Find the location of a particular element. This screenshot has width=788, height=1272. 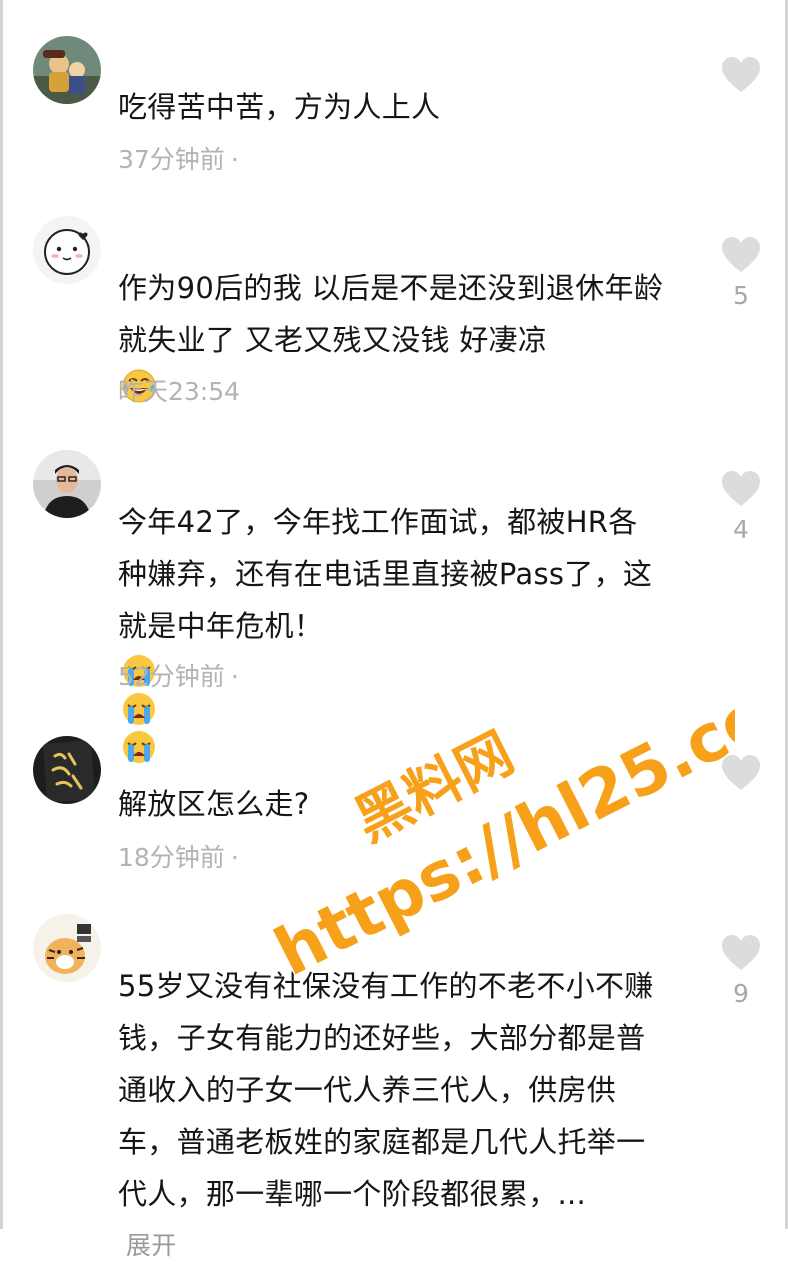

comment-line: 通收入的子女一代人养三代人，供房供 is located at coordinates (367, 1090).